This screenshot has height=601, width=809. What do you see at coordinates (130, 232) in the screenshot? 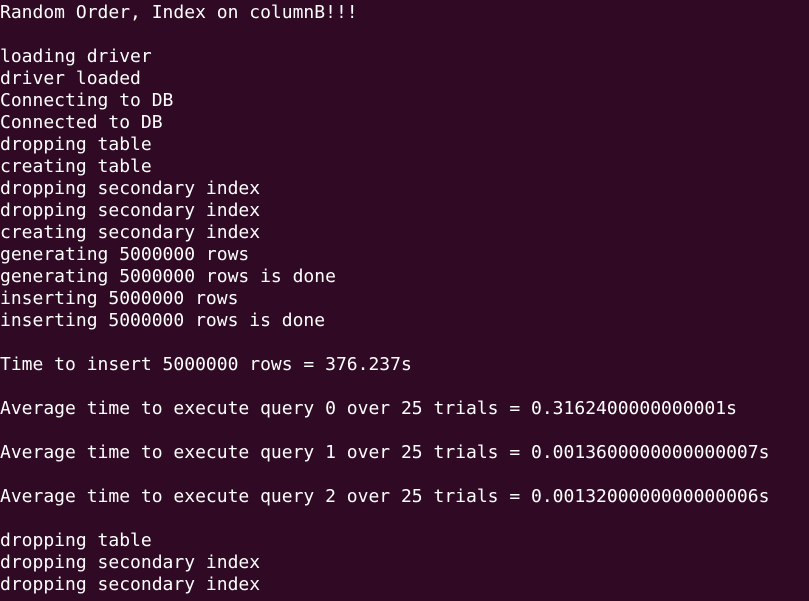
I see `terminal-line: creating secondary index` at bounding box center [130, 232].